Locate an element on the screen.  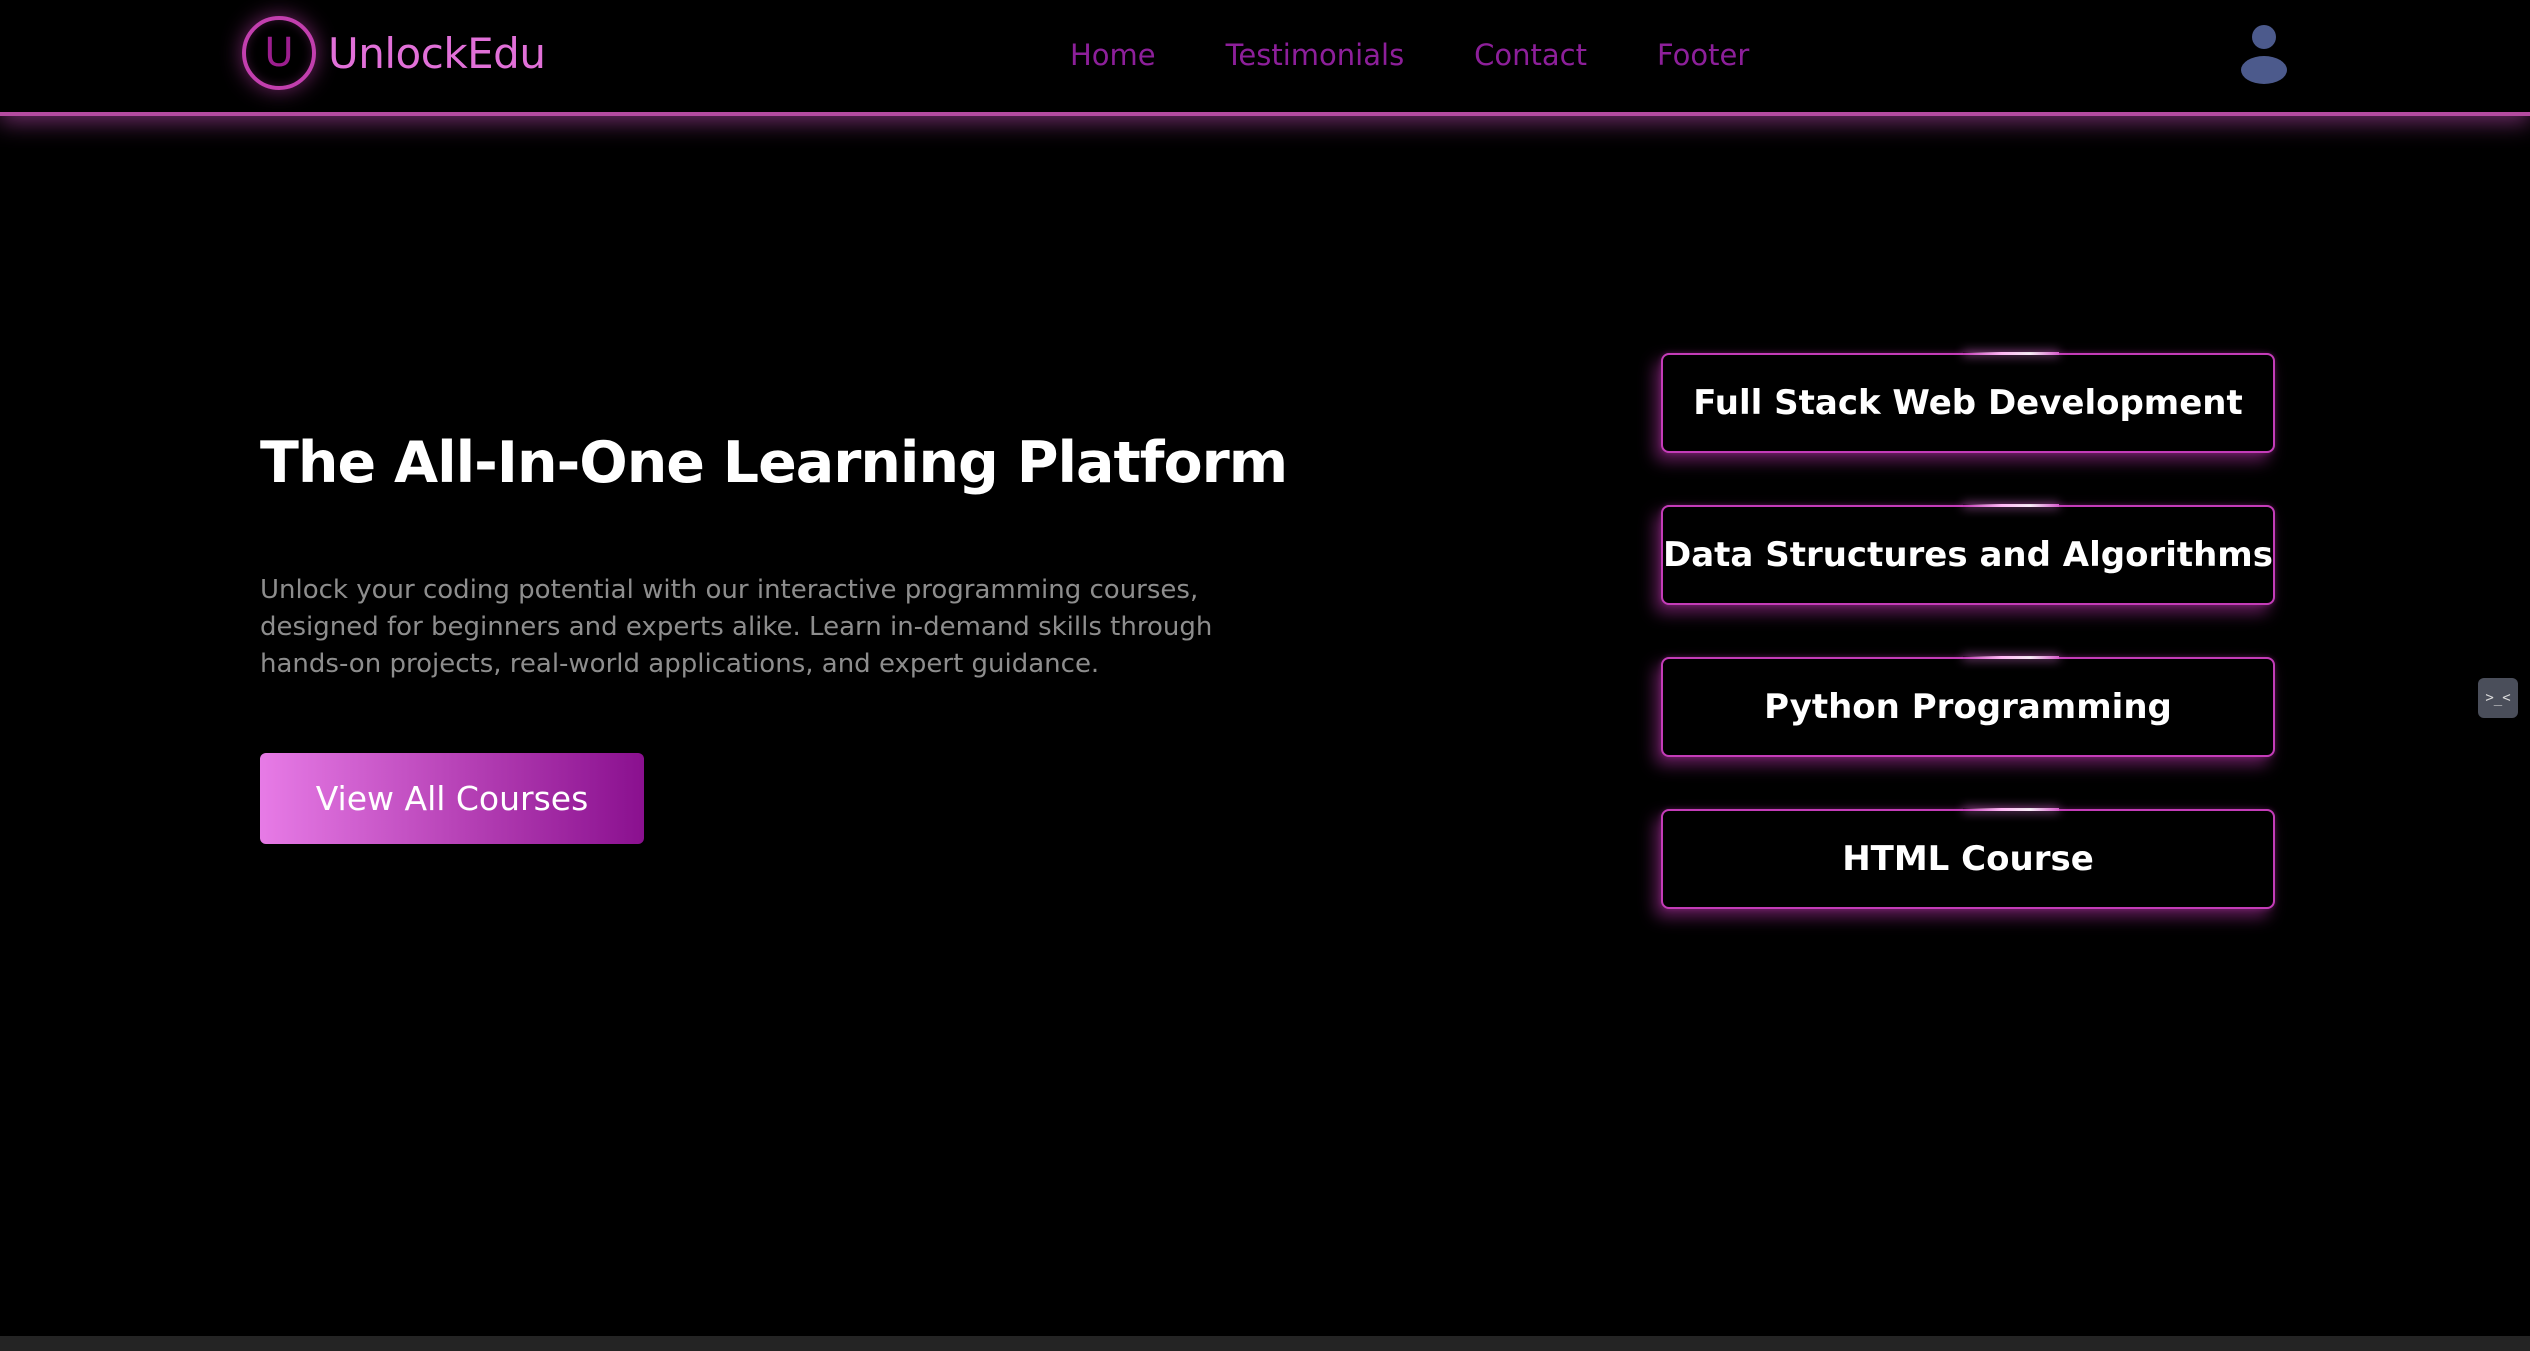
floating-widget-icon: >_< is located at coordinates (2498, 698).